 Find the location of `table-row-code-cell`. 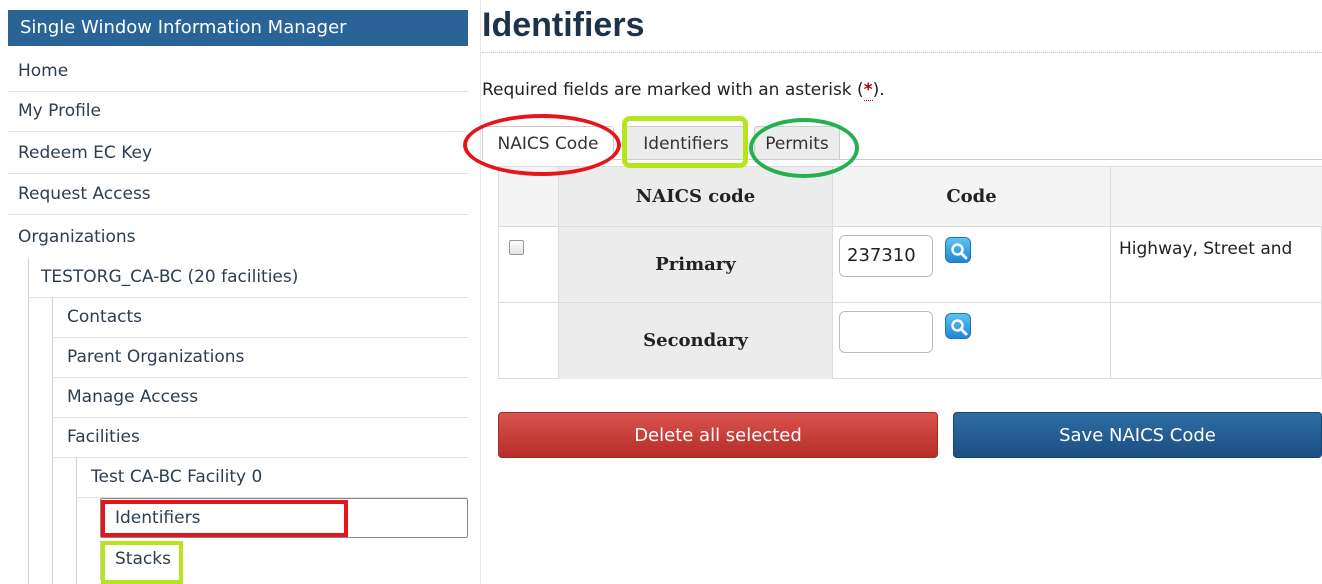

table-row-code-cell is located at coordinates (972, 341).